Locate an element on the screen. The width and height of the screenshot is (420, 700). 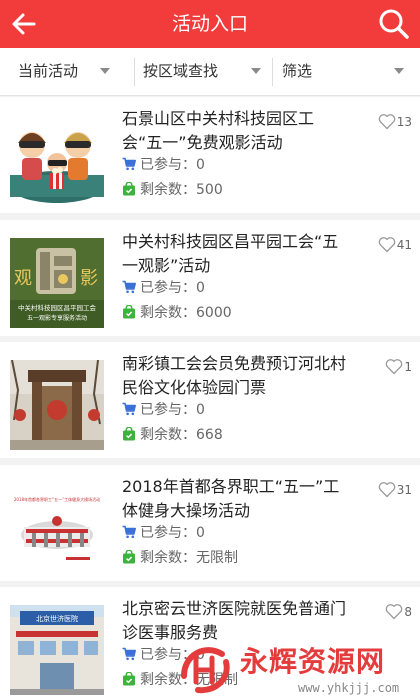
activity-title: 2018年首都各界职工“五一”工体健身大操场活动 is located at coordinates (231, 498).